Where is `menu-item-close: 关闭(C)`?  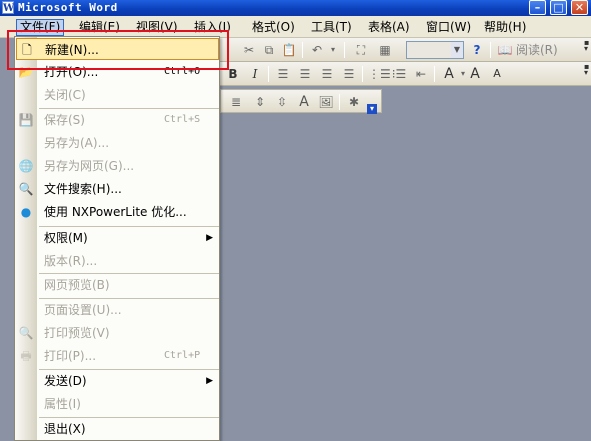 menu-item-close: 关闭(C) is located at coordinates (117, 95).